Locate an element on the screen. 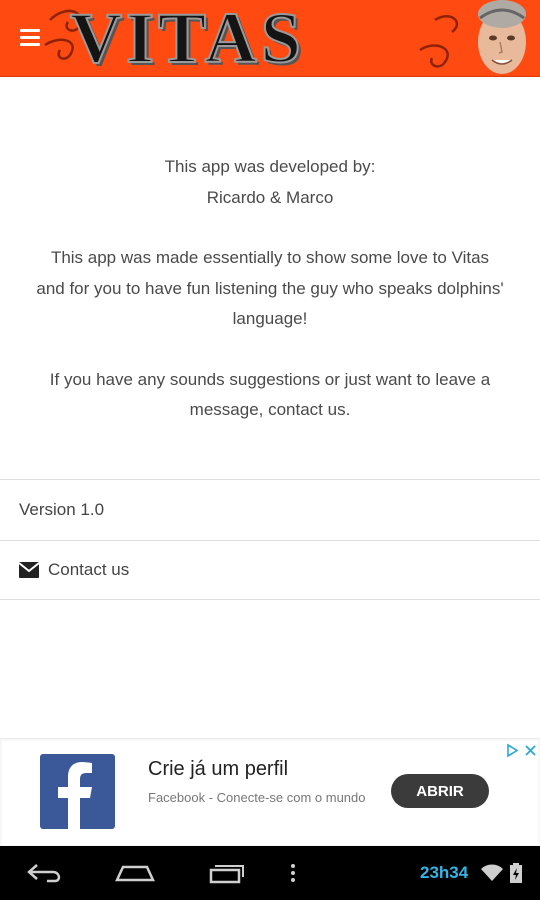  vitas-avatar is located at coordinates (502, 38).